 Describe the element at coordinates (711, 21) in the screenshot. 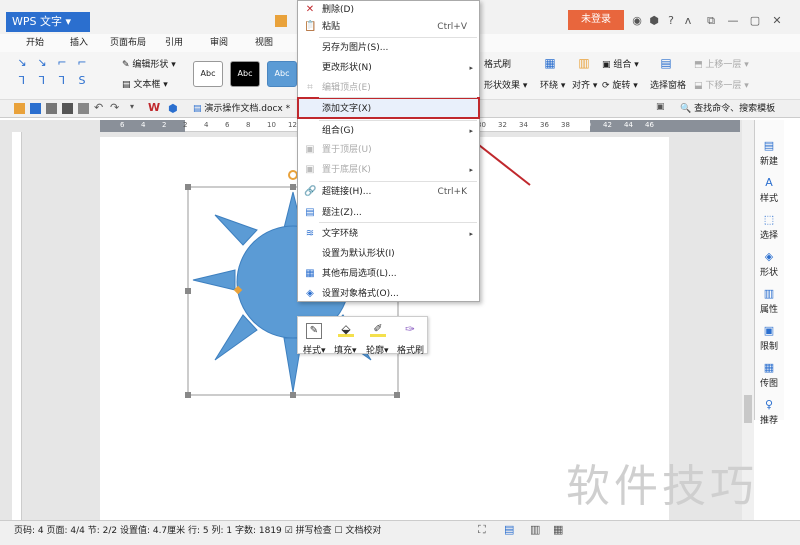

I see `restore-icon: ⧉` at that location.